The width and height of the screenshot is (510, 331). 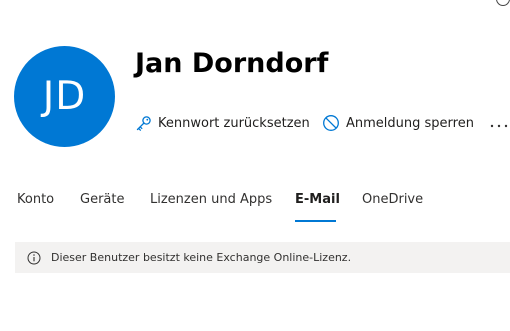 I want to click on key-icon, so click(x=143, y=123).